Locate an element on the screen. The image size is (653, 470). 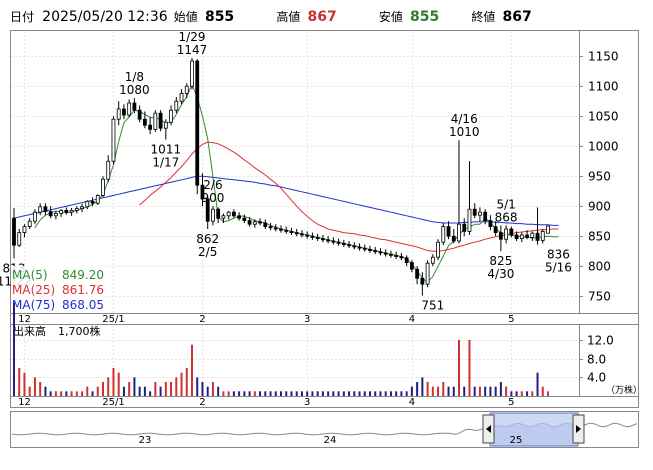
date-tick-label: 25/1 is located at coordinates (113, 402).